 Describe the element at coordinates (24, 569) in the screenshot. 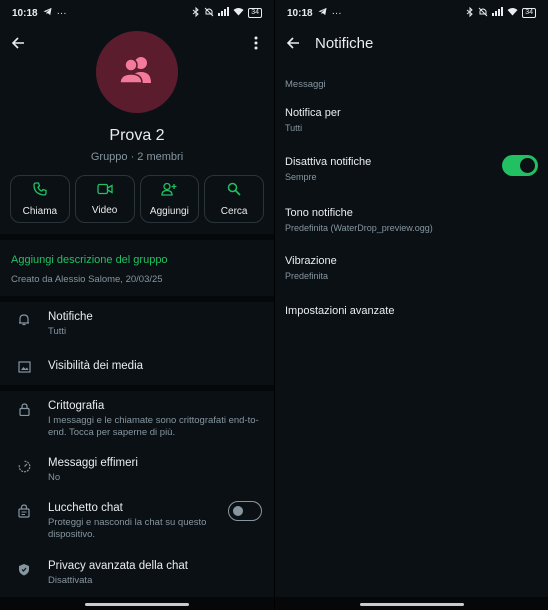

I see `shield-icon` at that location.